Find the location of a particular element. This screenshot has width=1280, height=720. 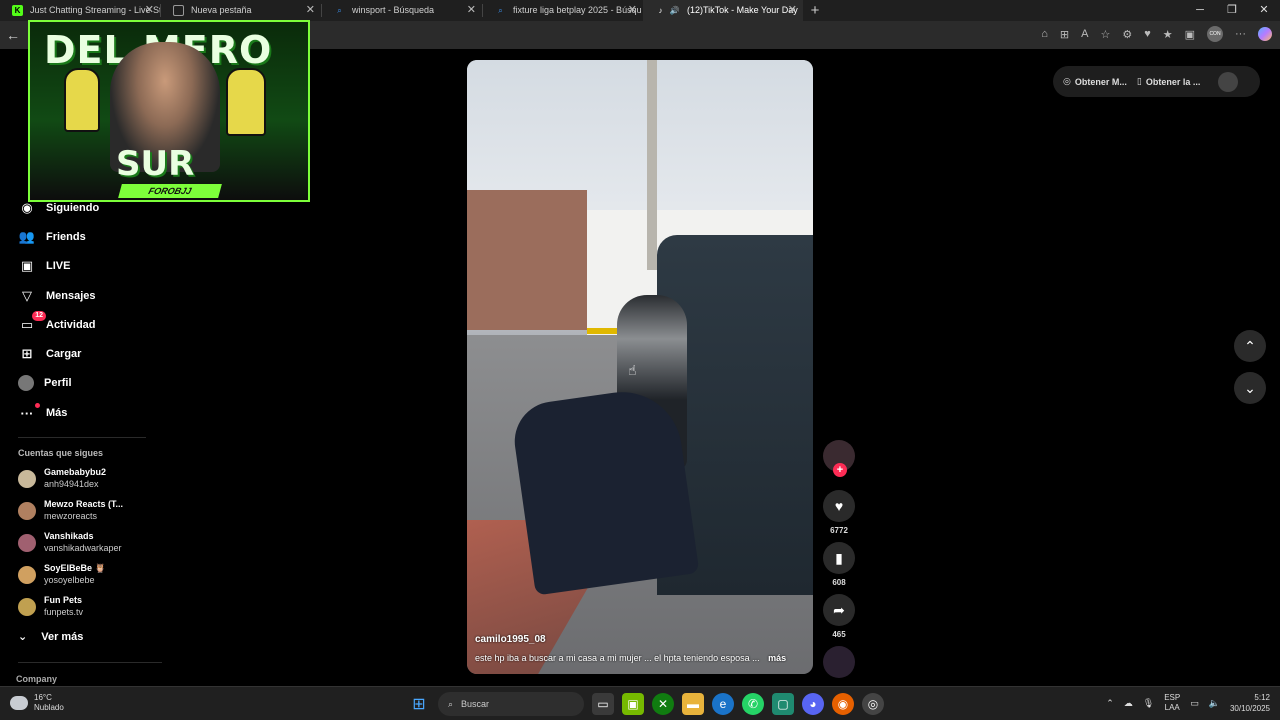

discord-icon: ◕ is located at coordinates (813, 704).